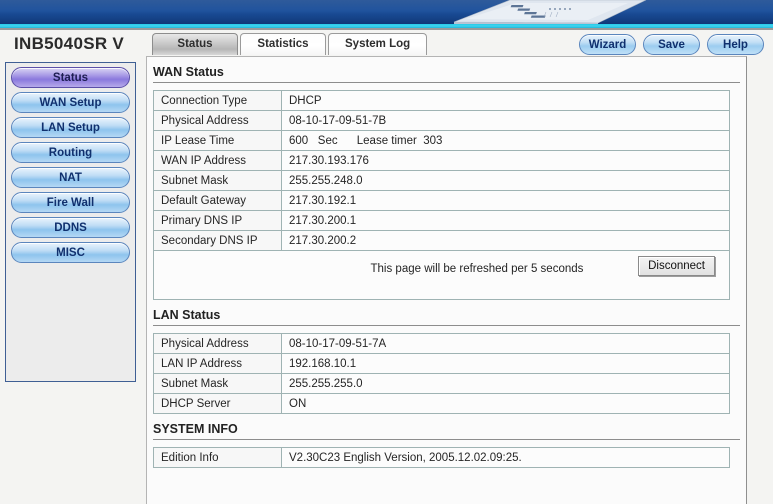  Describe the element at coordinates (505, 220) in the screenshot. I see `row-value: 217.30.200.1` at that location.